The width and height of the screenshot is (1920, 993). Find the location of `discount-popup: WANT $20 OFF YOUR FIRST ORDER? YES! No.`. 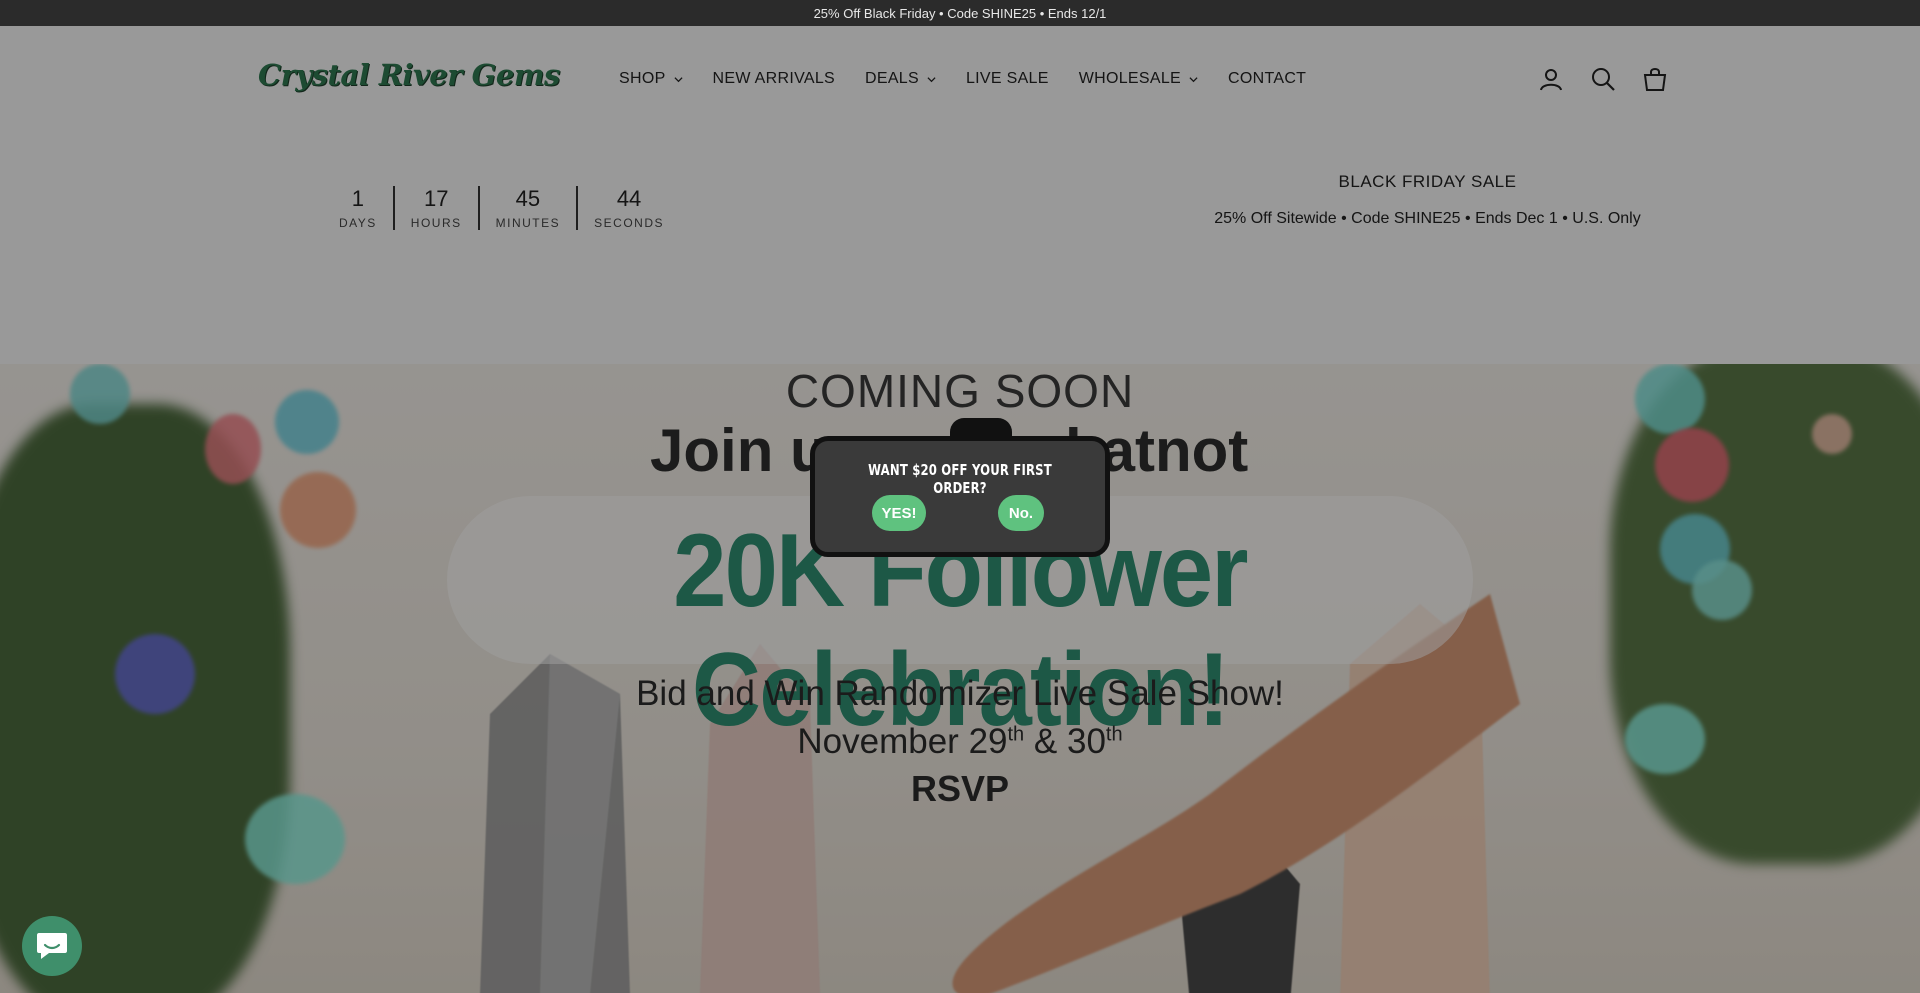

discount-popup: WANT $20 OFF YOUR FIRST ORDER? YES! No. is located at coordinates (960, 496).